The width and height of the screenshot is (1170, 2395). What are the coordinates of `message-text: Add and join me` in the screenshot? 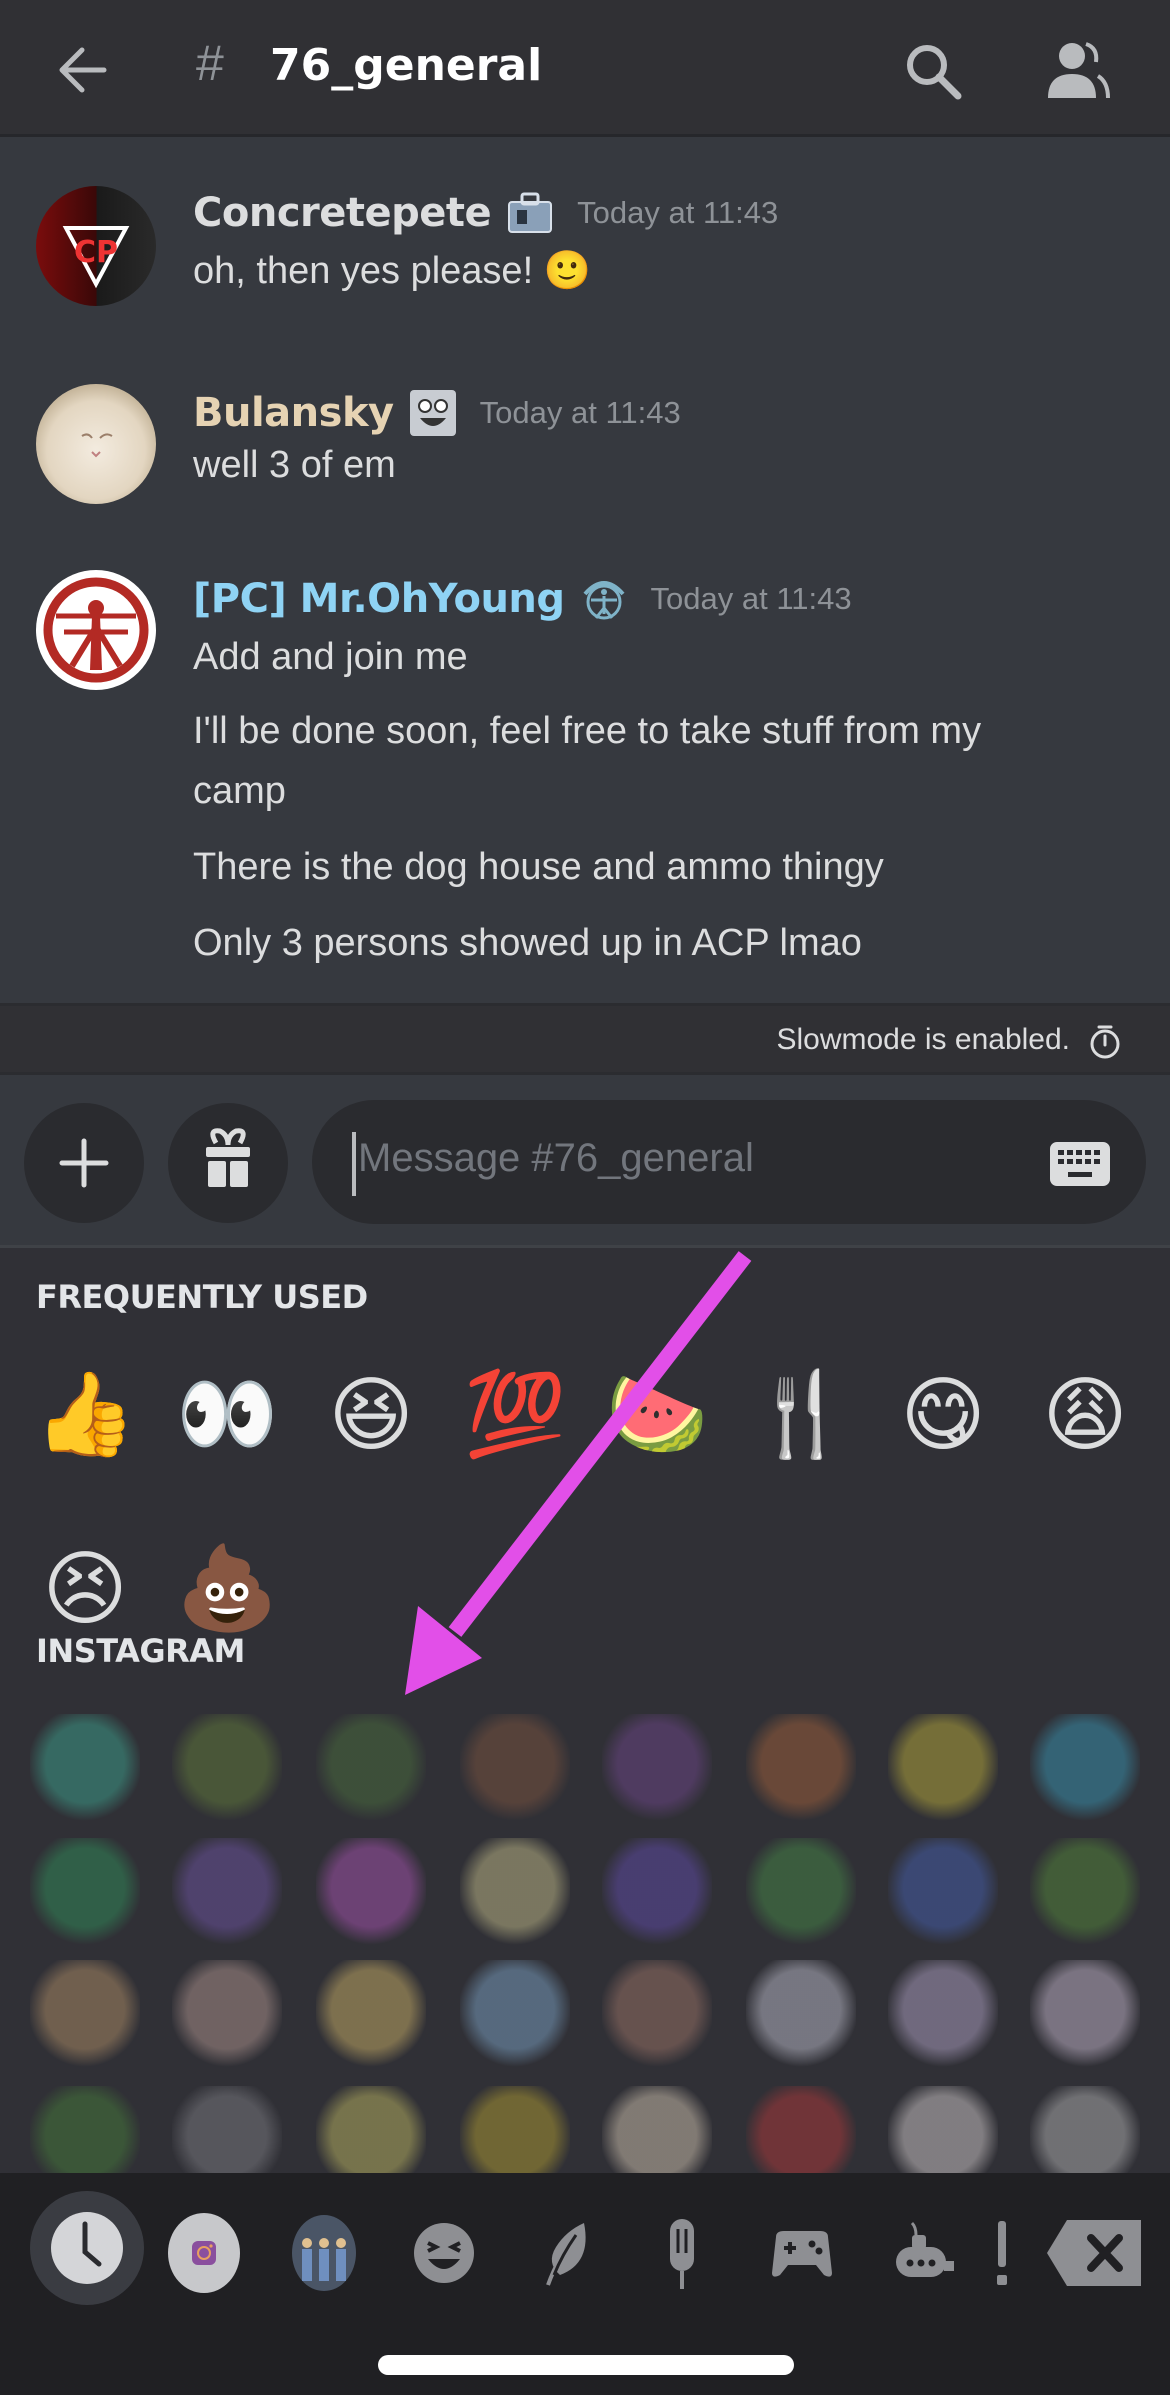 It's located at (330, 657).